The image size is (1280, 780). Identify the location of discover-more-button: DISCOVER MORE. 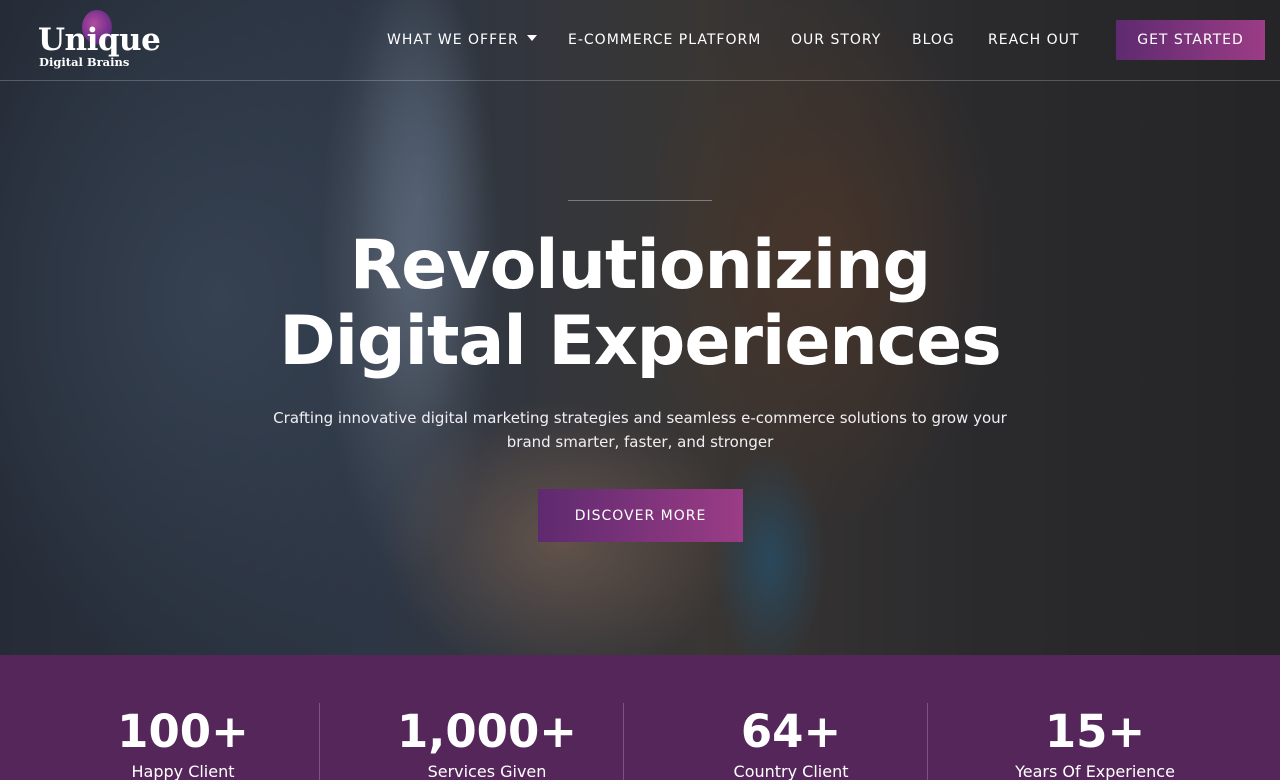
(640, 515).